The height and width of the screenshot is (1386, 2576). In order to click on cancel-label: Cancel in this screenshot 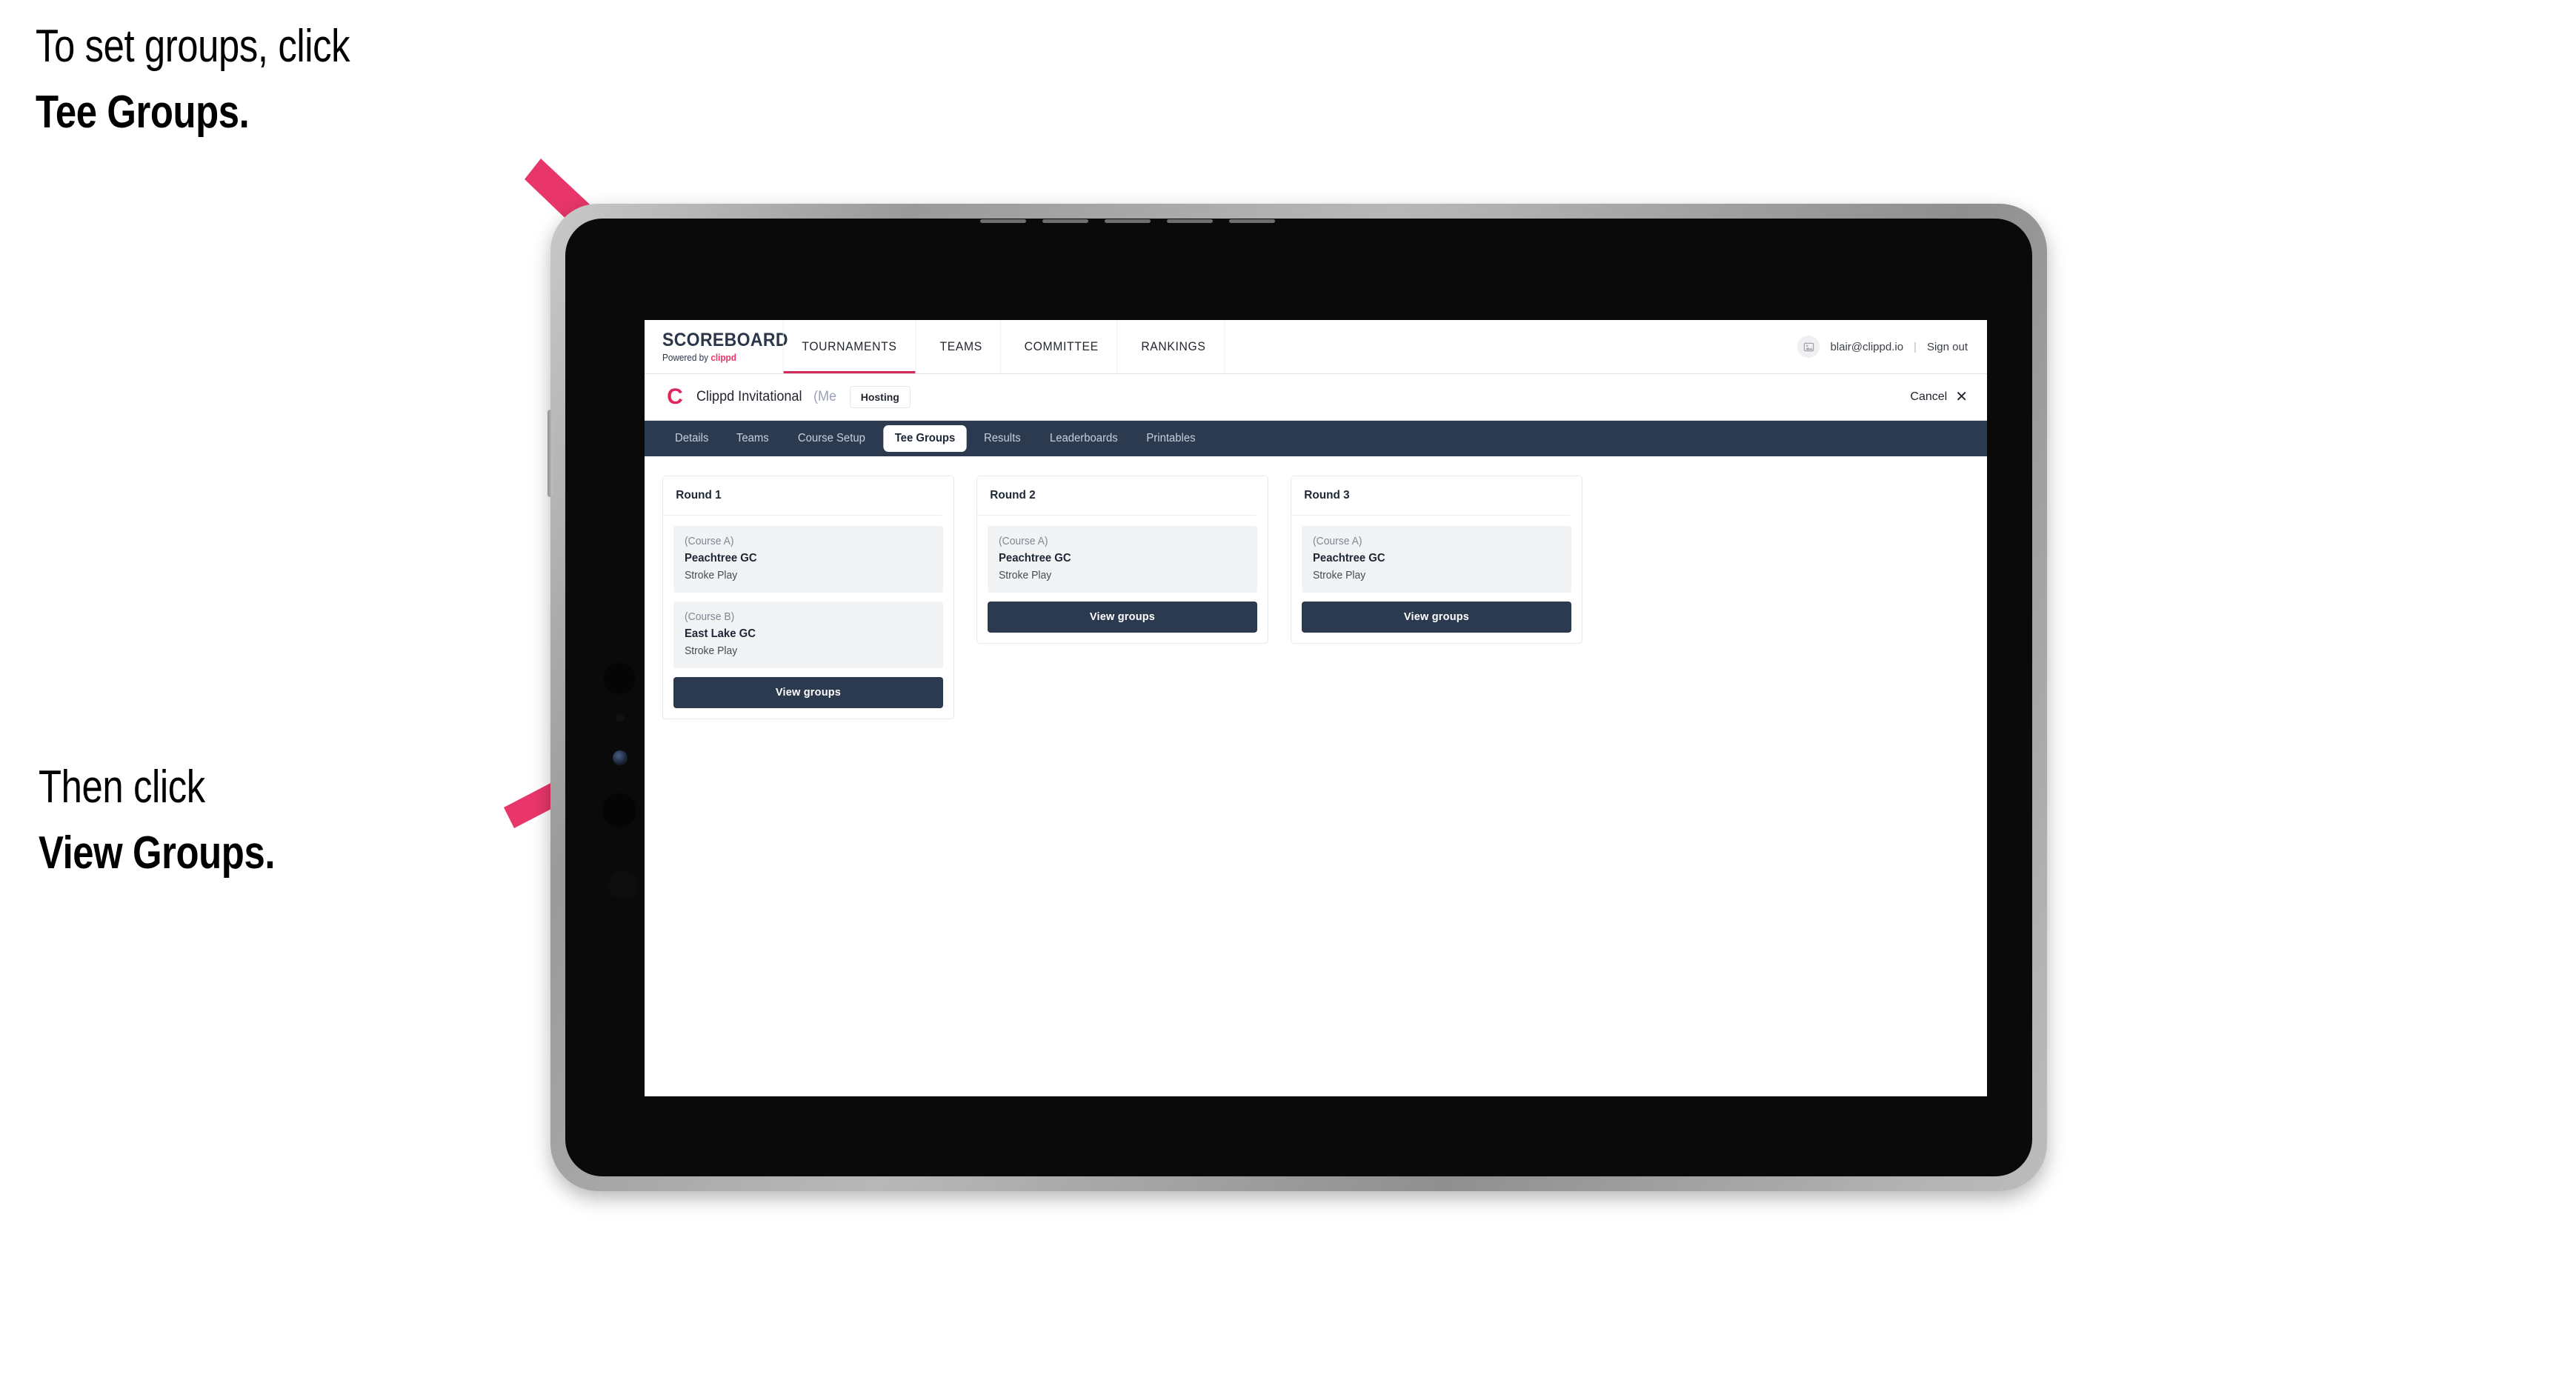, I will do `click(1929, 397)`.